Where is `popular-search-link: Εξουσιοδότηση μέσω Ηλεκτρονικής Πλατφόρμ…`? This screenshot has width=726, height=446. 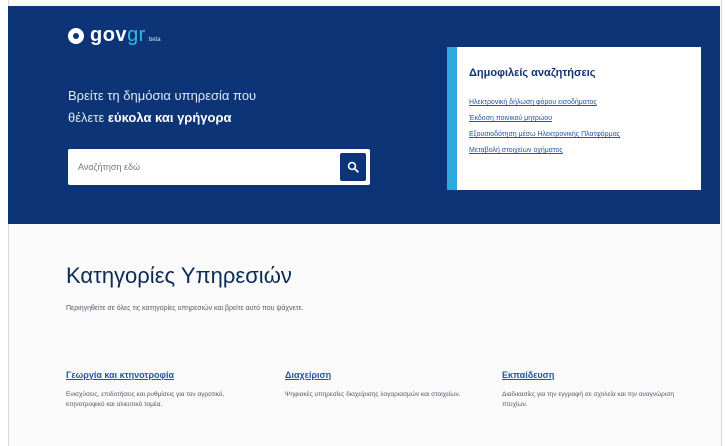
popular-search-link: Εξουσιοδότηση μέσω Ηλεκτρονικής Πλατφόρμ… is located at coordinates (544, 134).